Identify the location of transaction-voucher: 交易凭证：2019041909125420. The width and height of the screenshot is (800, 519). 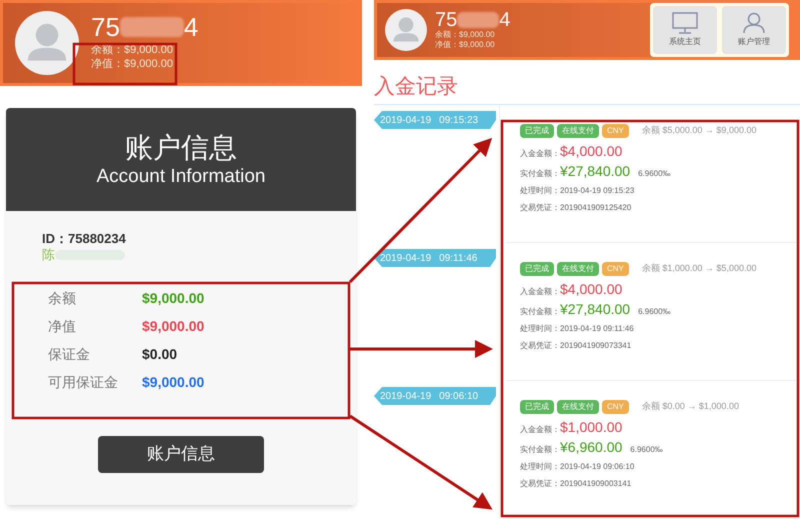
(576, 208).